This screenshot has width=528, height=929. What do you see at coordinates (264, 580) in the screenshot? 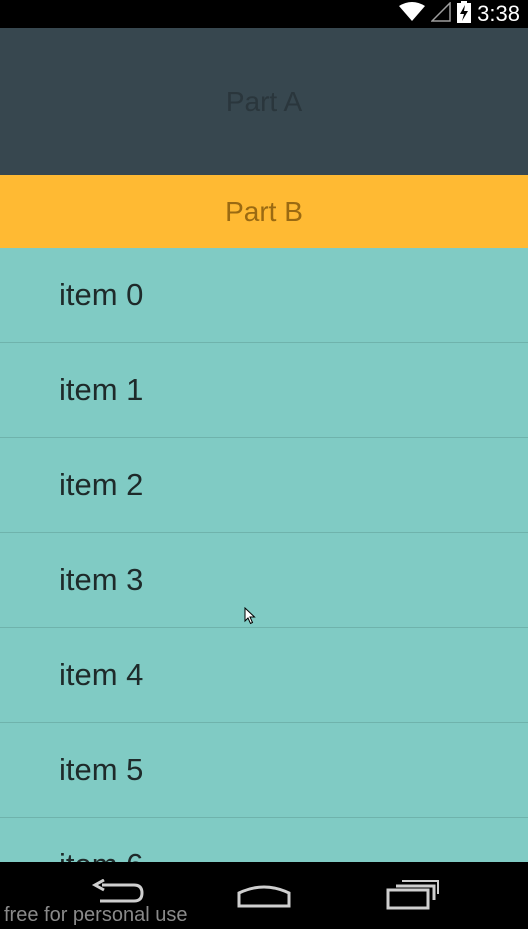
I see `list-item: item 3` at bounding box center [264, 580].